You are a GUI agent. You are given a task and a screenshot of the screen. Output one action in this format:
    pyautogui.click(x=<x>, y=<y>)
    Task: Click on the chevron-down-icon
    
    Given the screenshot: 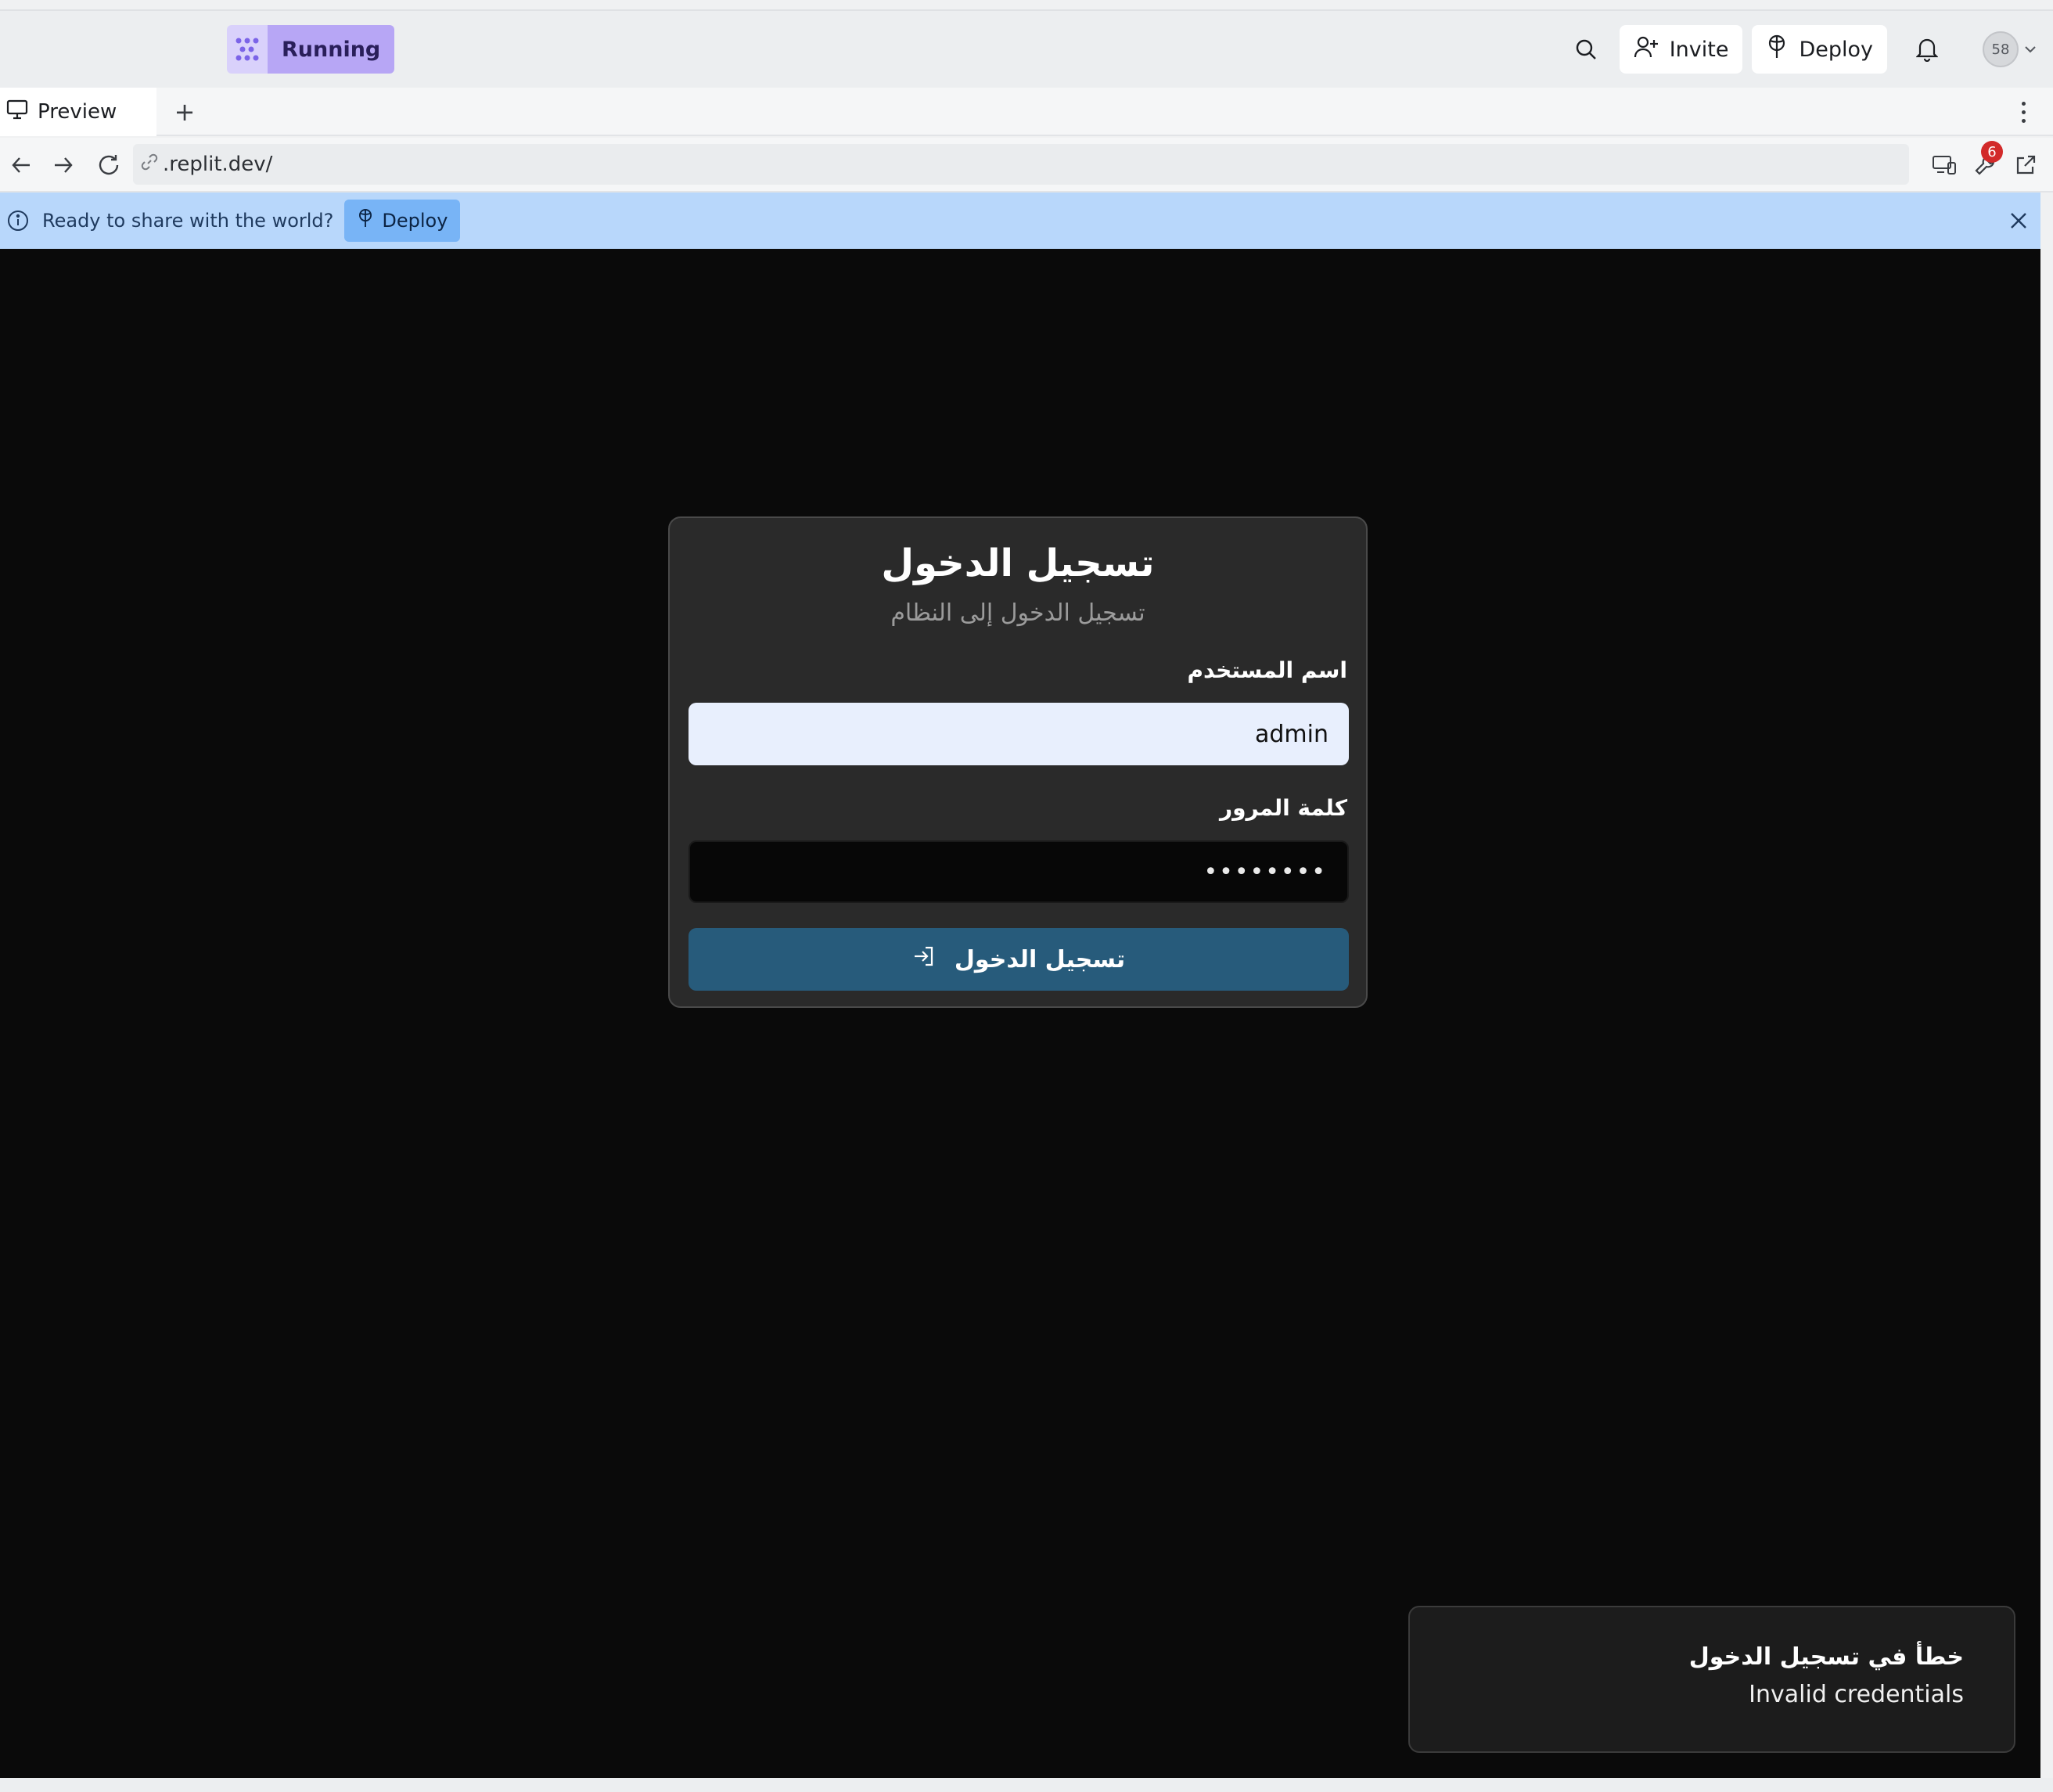 What is the action you would take?
    pyautogui.click(x=2030, y=49)
    